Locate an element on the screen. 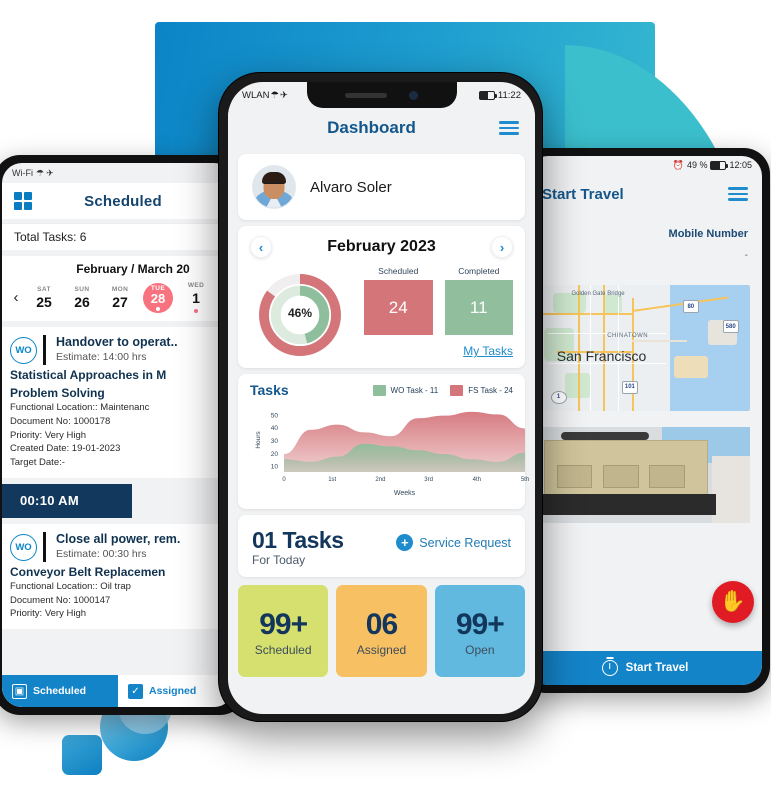 The image size is (771, 790). service-request-button: + Service Request is located at coordinates (453, 539).